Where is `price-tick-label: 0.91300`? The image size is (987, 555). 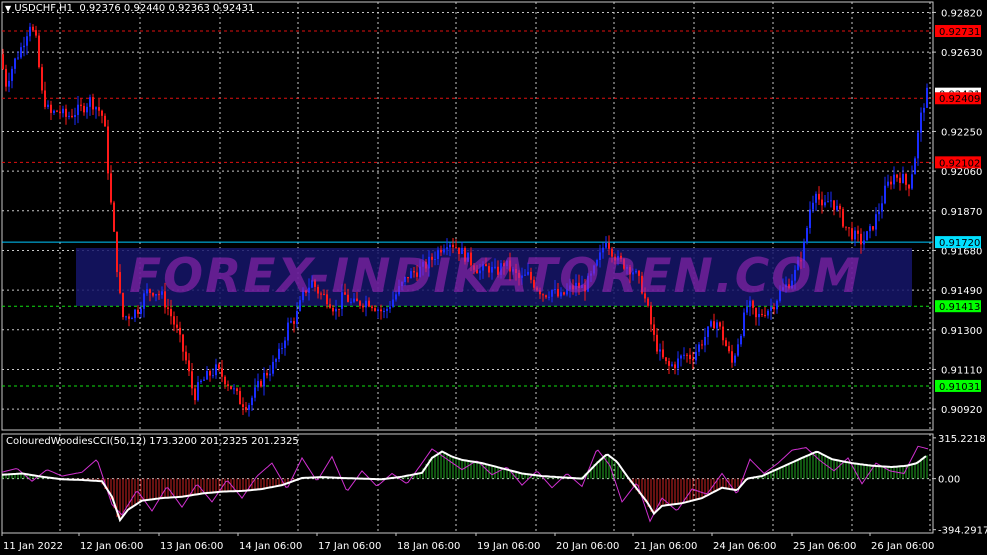
price-tick-label: 0.91300 is located at coordinates (961, 331).